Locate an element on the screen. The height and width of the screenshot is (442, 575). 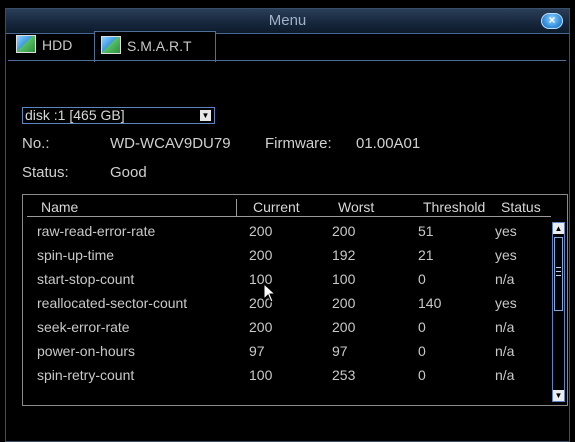
cell-threshold: 21 is located at coordinates (426, 255).